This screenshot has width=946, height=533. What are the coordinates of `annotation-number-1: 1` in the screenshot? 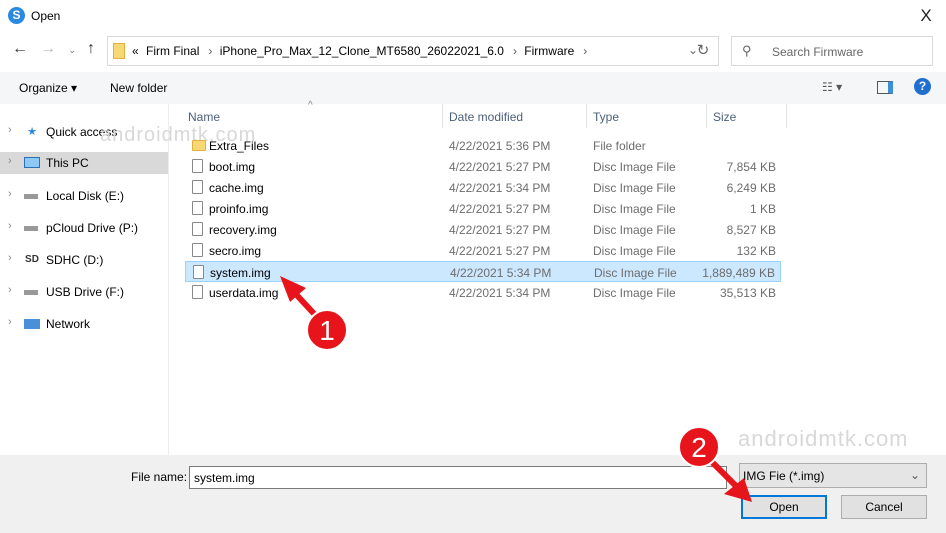 It's located at (327, 330).